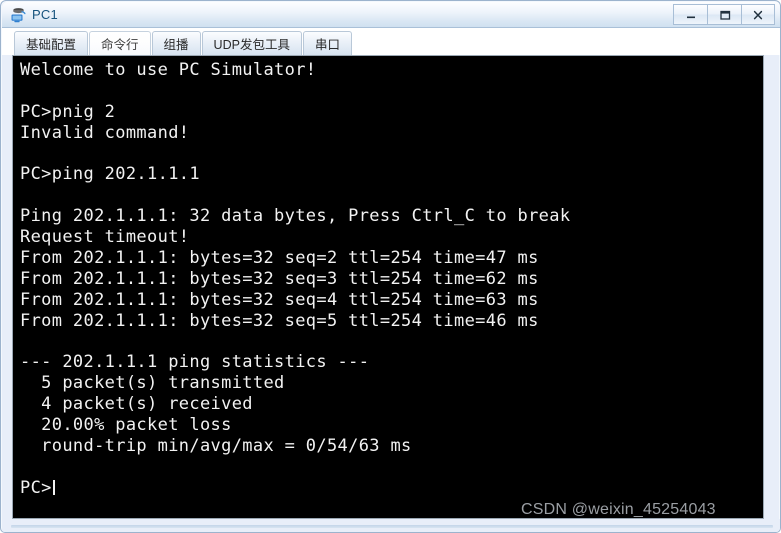 Image resolution: width=781 pixels, height=533 pixels. I want to click on tab-command-line: 命令行, so click(120, 43).